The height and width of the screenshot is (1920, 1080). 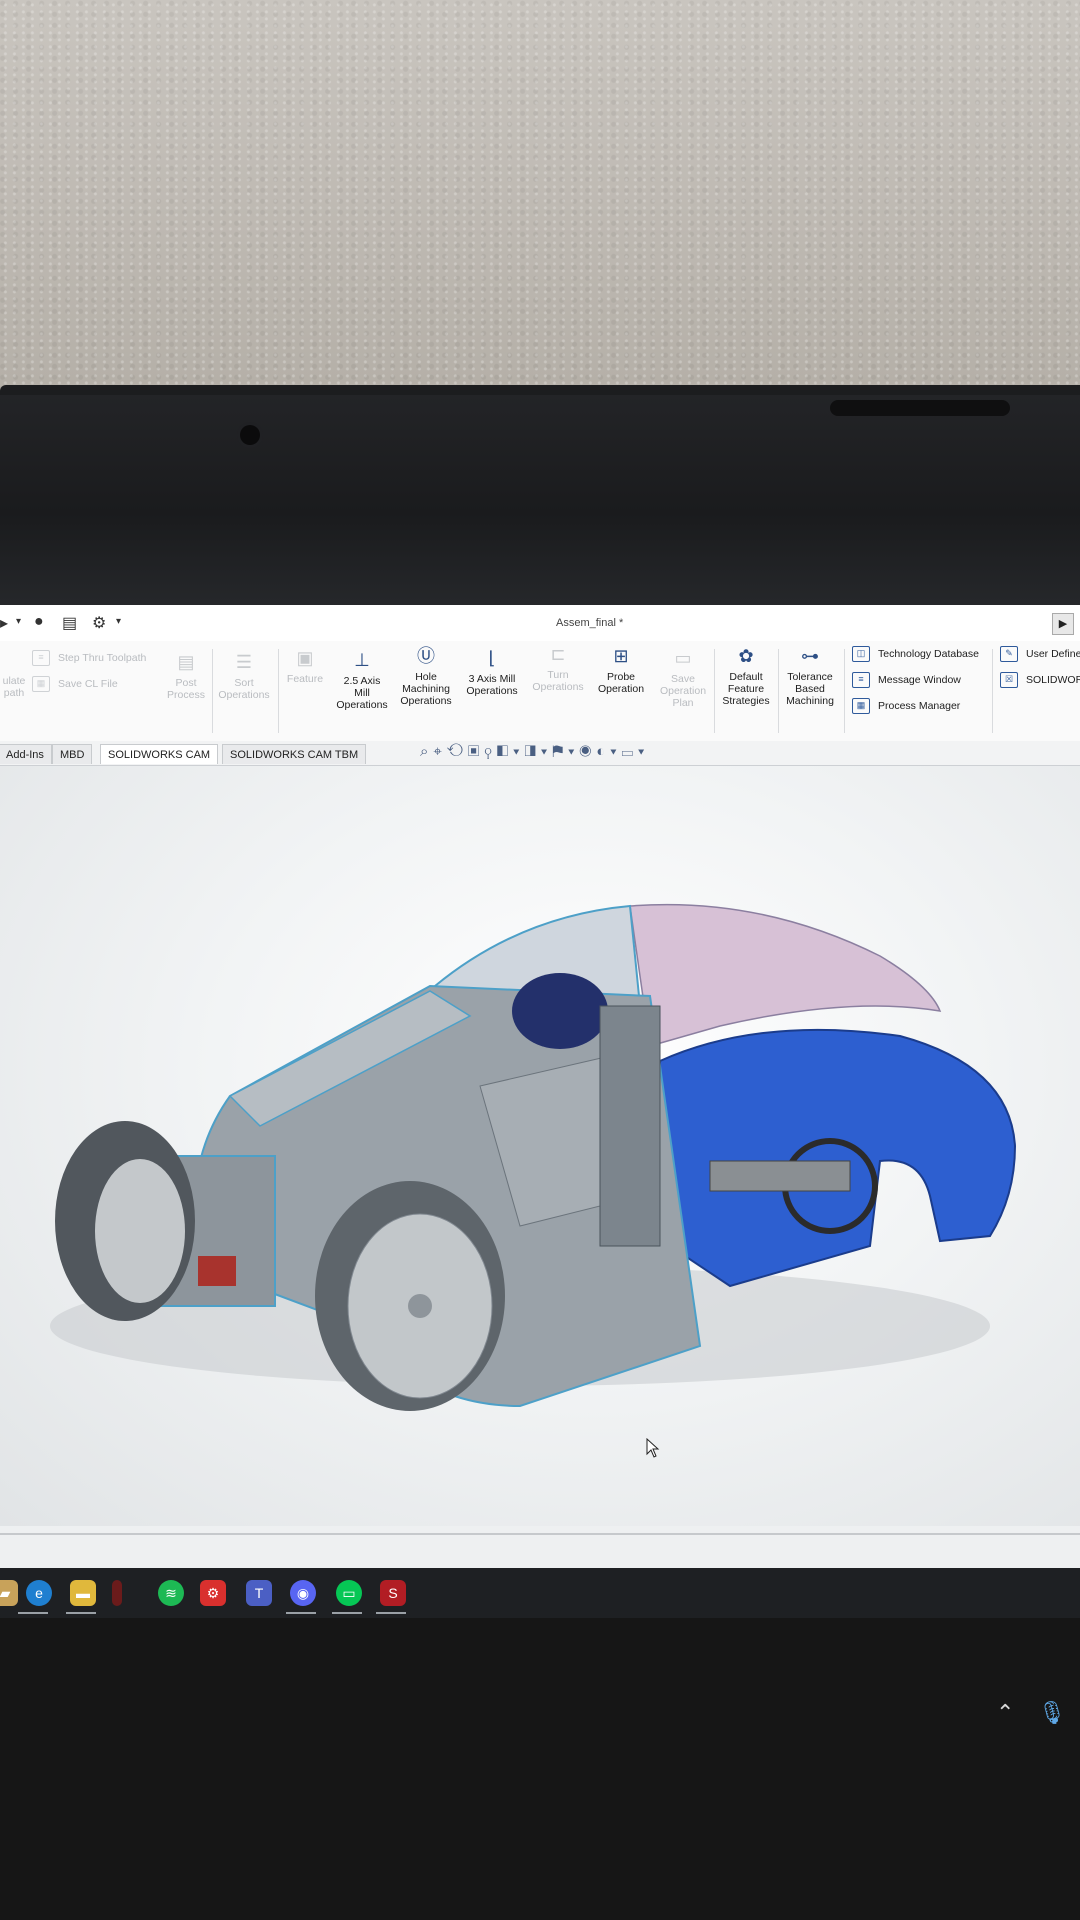 I want to click on 2-5-axis-mill-button: ⊥ 2.5 Axis Mill Operations, so click(x=362, y=680).